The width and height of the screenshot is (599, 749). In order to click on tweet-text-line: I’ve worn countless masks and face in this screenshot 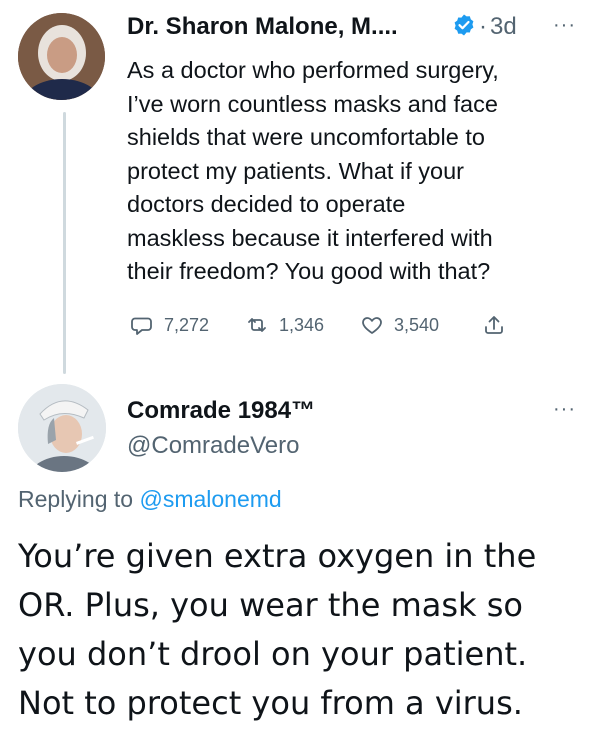, I will do `click(312, 103)`.